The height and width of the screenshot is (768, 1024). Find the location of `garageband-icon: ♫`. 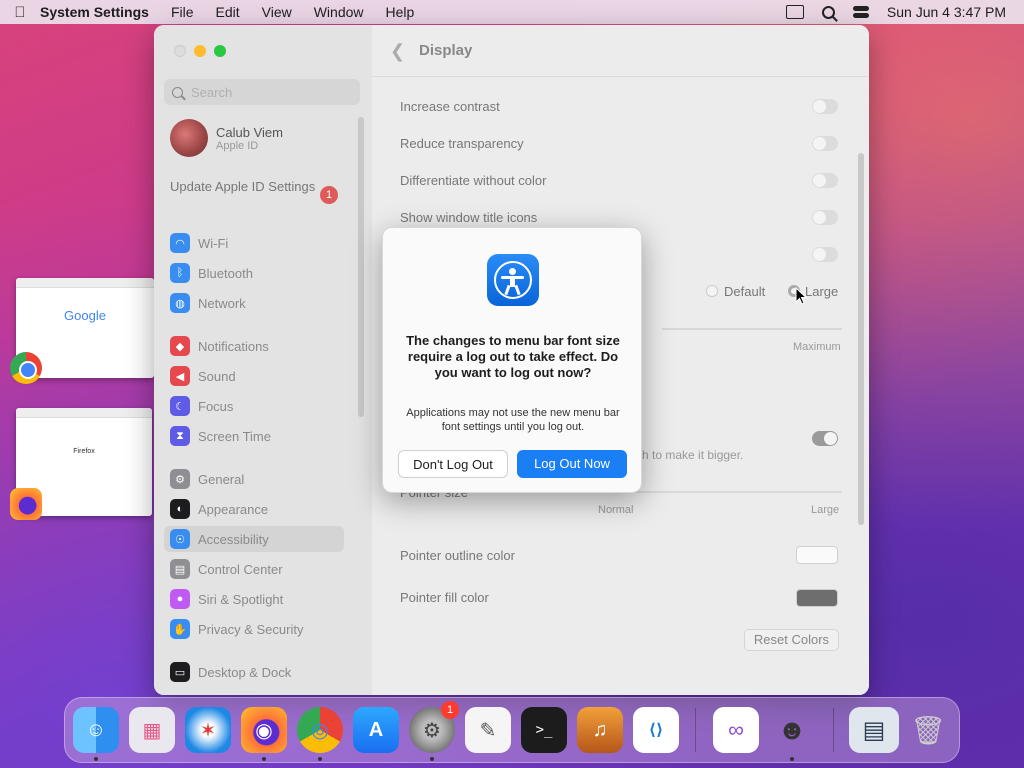

garageband-icon: ♫ is located at coordinates (600, 730).